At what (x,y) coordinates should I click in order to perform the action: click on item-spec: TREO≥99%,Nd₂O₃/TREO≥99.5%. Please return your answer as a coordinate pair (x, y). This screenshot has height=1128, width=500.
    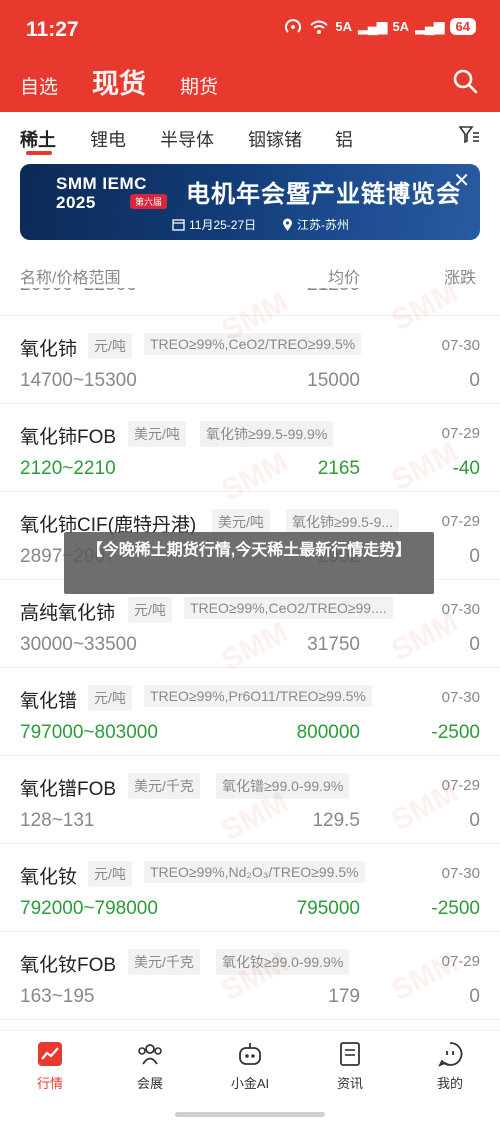
    Looking at the image, I should click on (254, 872).